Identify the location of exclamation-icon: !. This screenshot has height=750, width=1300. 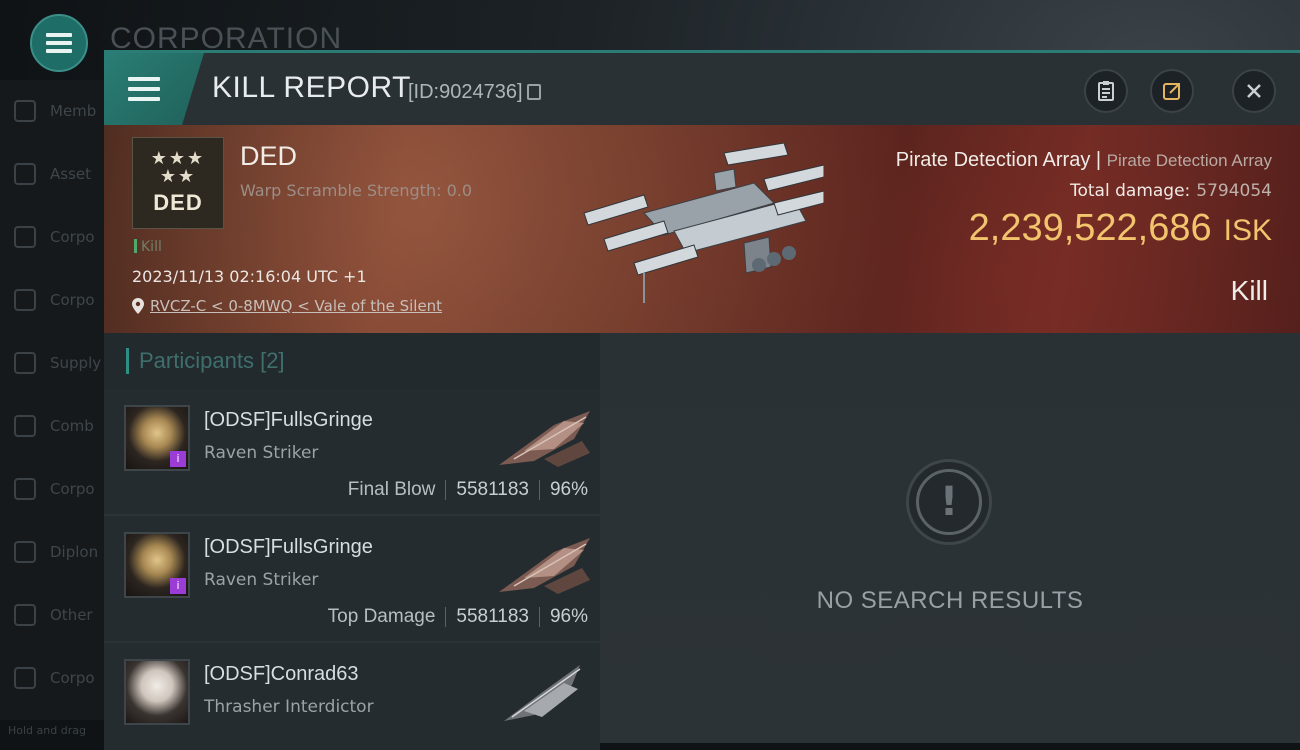
(949, 502).